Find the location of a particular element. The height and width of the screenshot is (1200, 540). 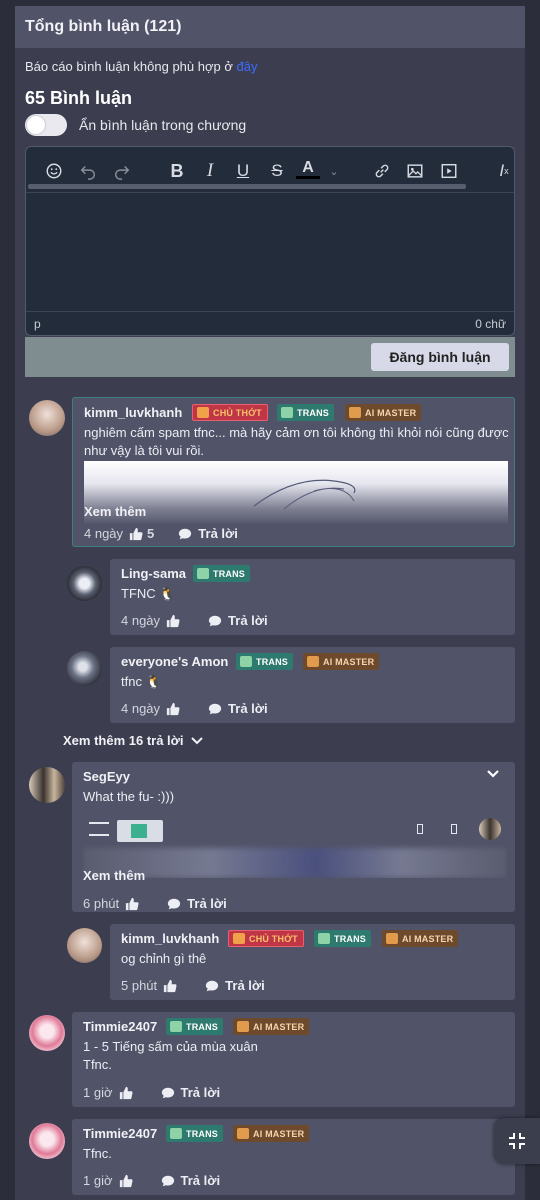

comment-meta: 1 giờ Trả lời is located at coordinates (151, 1180).